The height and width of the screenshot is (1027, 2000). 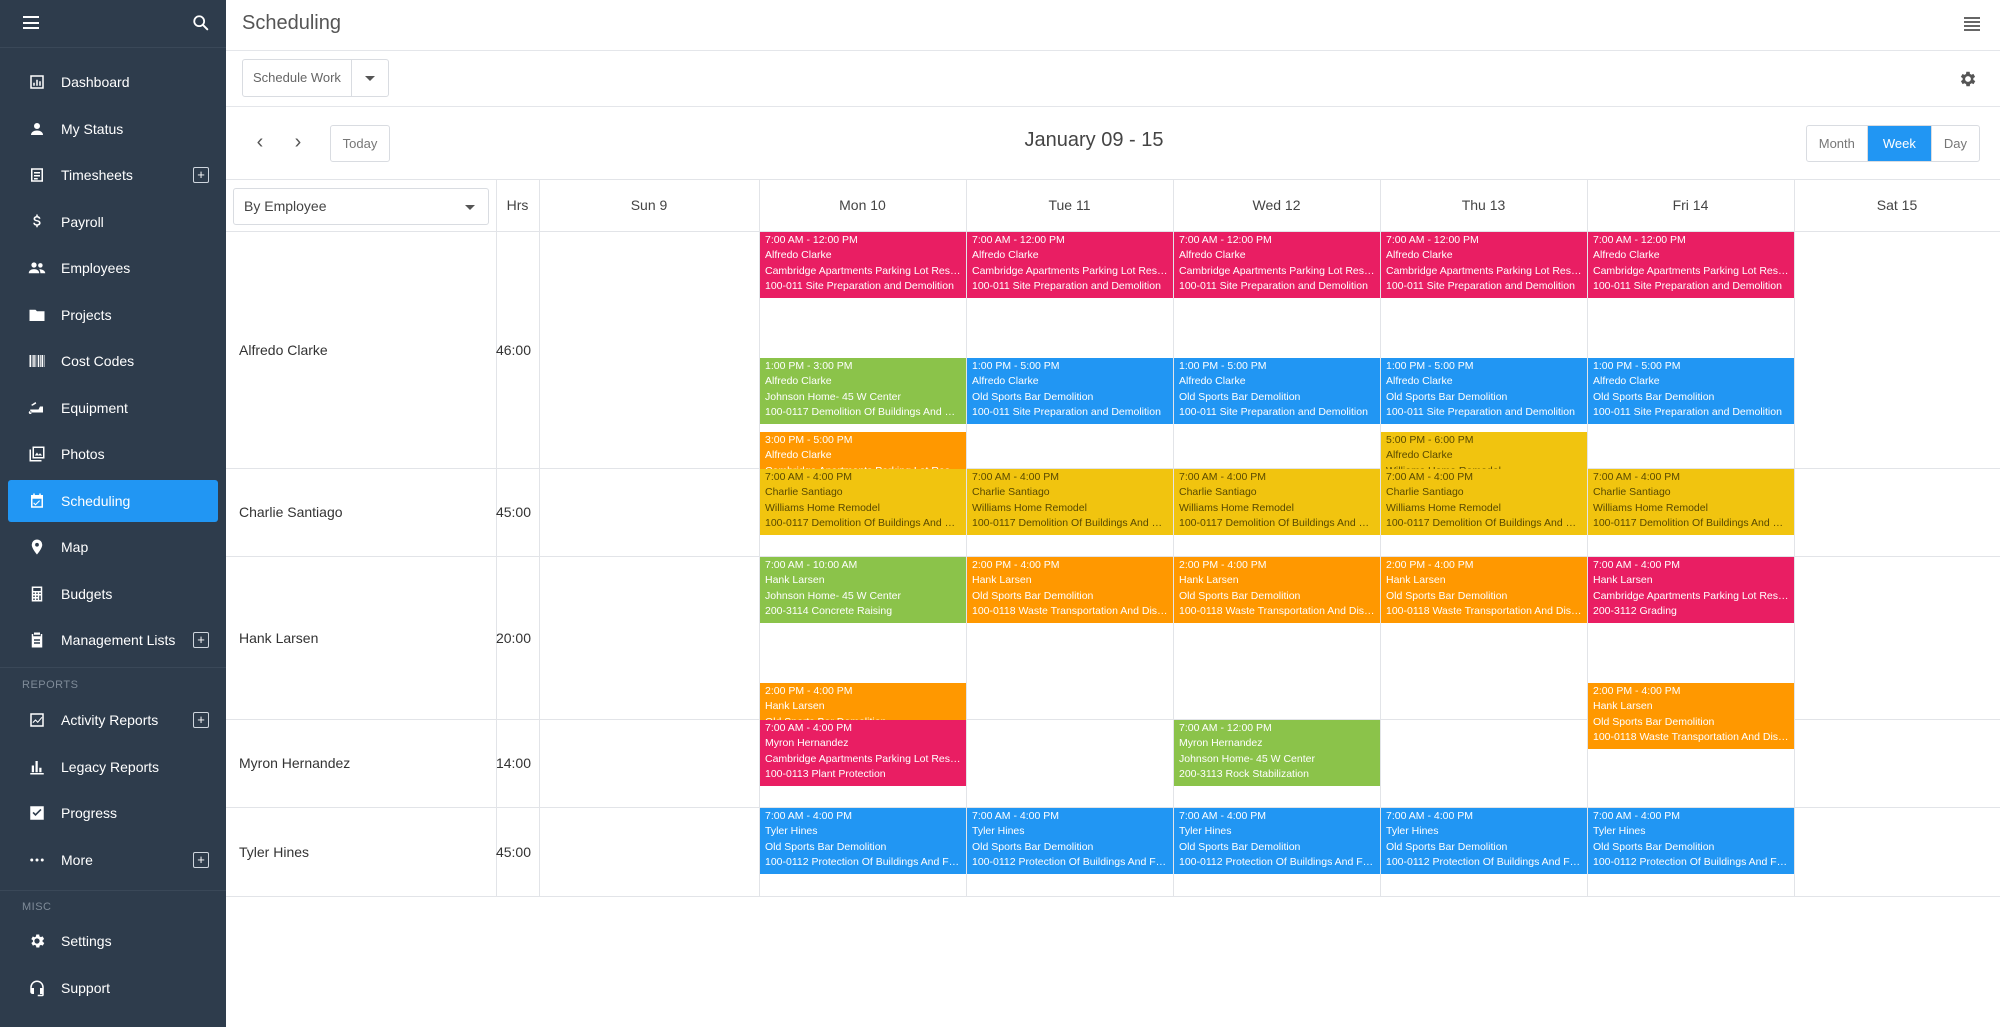 I want to click on sidebar-item-photos: Photos, so click(x=113, y=454).